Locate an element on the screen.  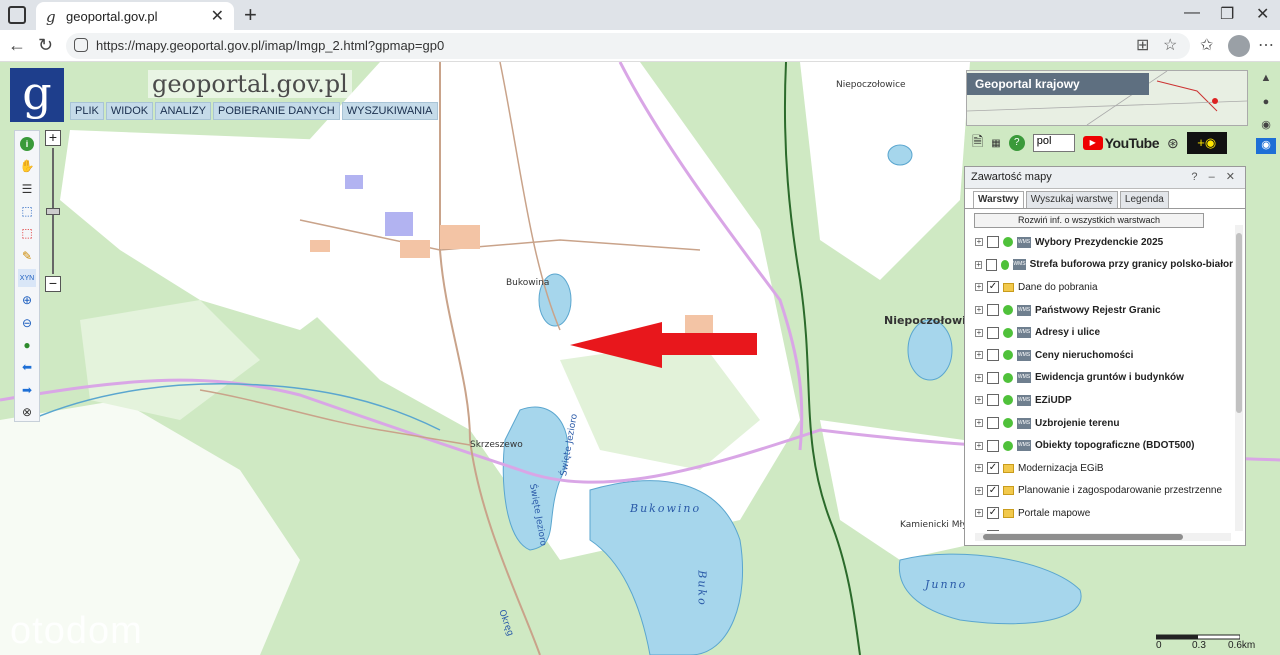
globe-icon: ● is located at coordinates (27, 345).